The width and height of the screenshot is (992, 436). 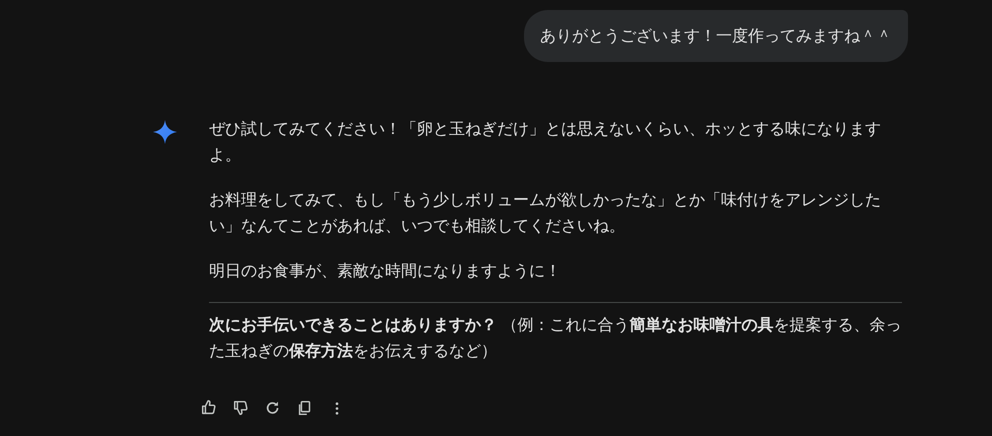 What do you see at coordinates (716, 36) in the screenshot?
I see `user-message: ありがとうございます！一度作ってみますね＾＾` at bounding box center [716, 36].